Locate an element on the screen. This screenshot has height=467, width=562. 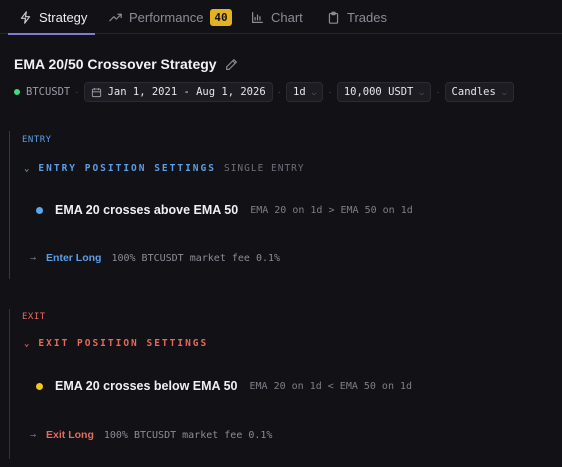
entry-mode-label: SINGLE ENTRY is located at coordinates (264, 168).